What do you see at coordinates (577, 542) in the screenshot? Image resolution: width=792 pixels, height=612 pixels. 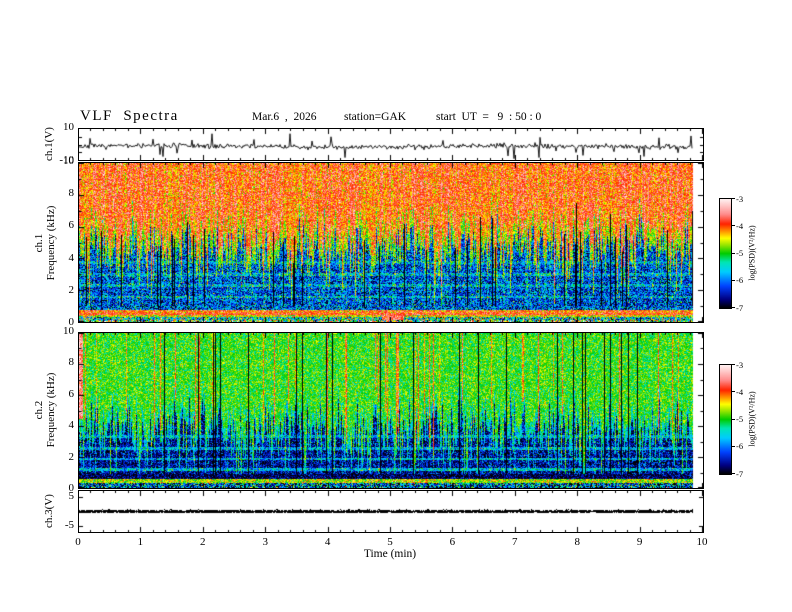 I see `xtick-label: 8` at bounding box center [577, 542].